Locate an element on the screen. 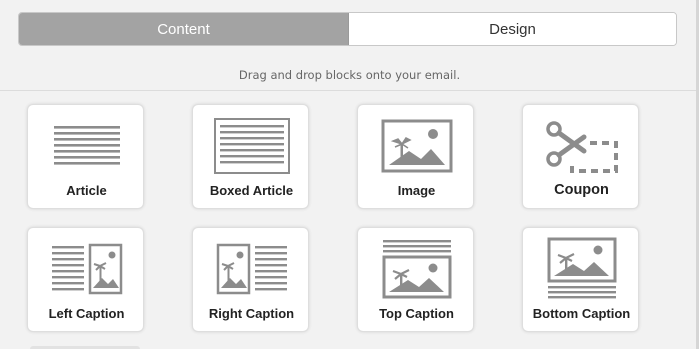 This screenshot has height=349, width=699. block-label: Image is located at coordinates (416, 190).